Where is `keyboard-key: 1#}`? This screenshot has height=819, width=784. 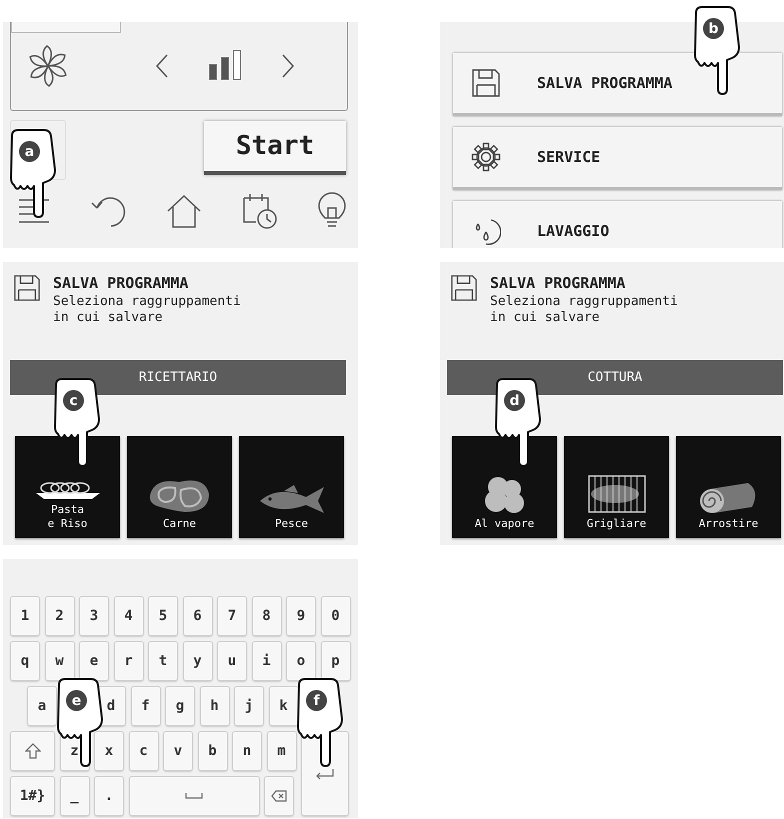 keyboard-key: 1#} is located at coordinates (32, 796).